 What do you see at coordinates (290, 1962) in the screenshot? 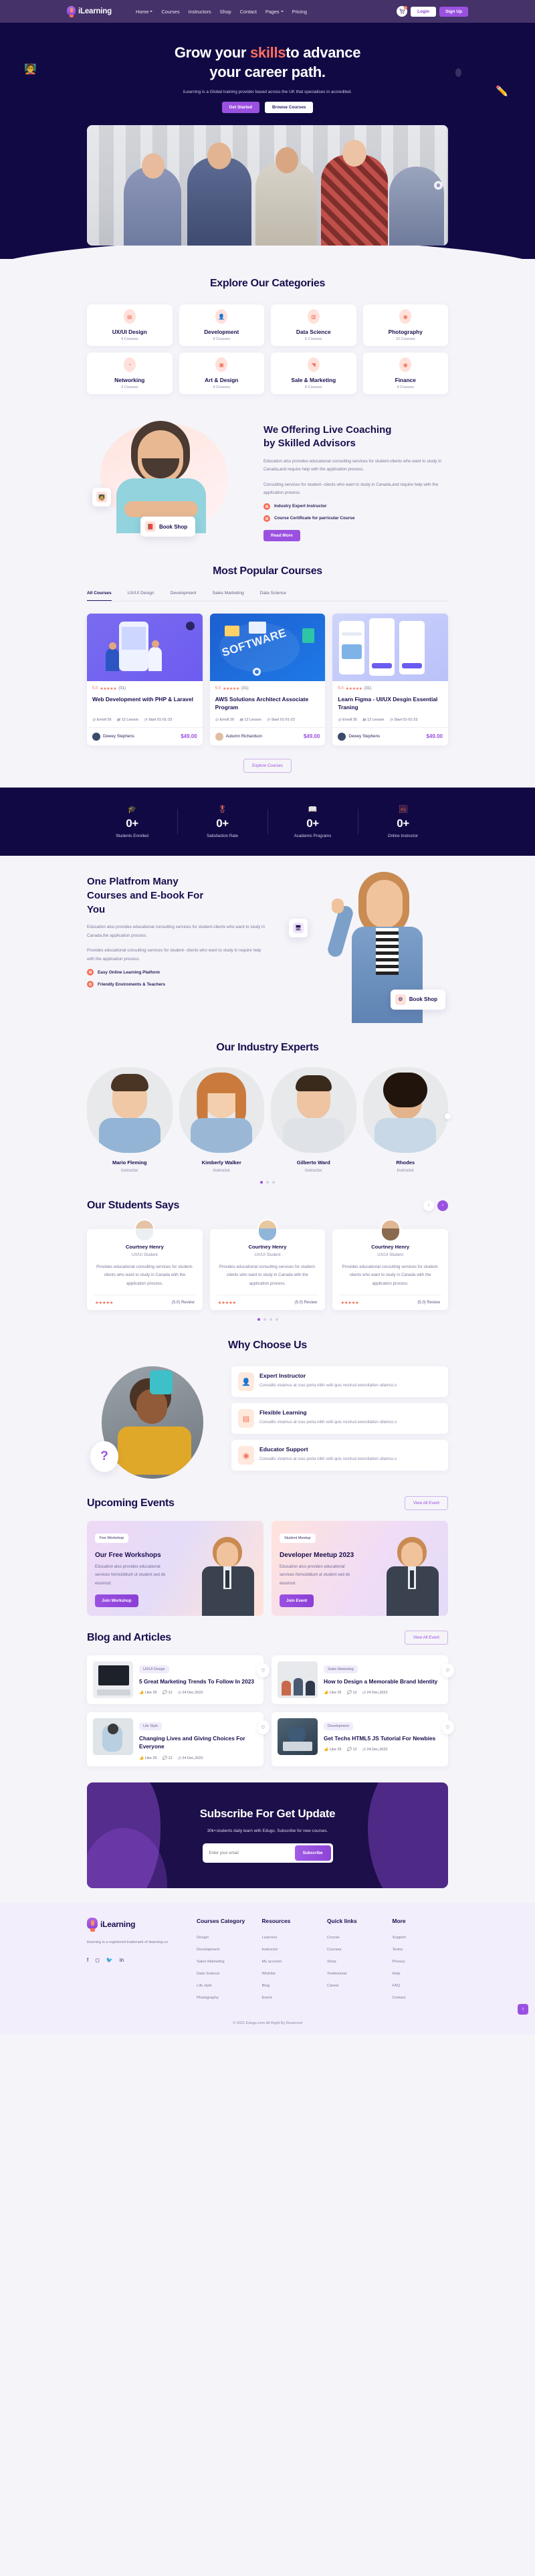
I see `footer-link: My account` at bounding box center [290, 1962].